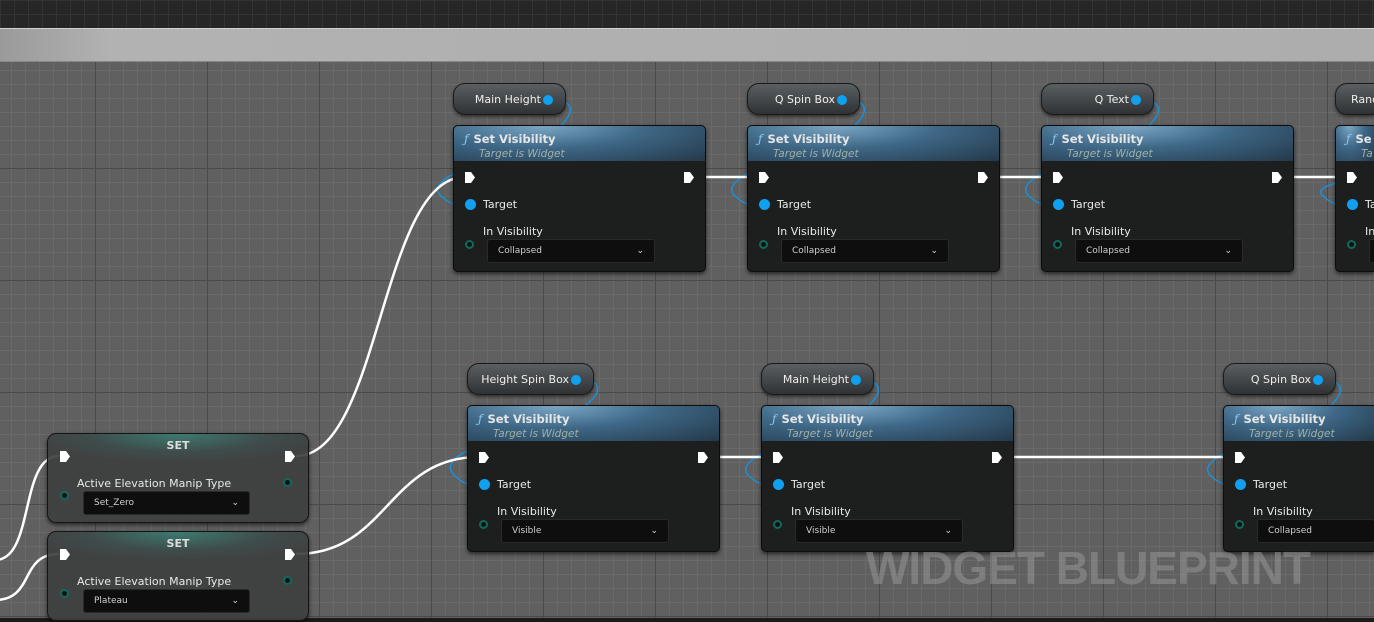  I want to click on set-variable-node: SET Active Elevation Manip Type Plateau ⌄, so click(178, 576).